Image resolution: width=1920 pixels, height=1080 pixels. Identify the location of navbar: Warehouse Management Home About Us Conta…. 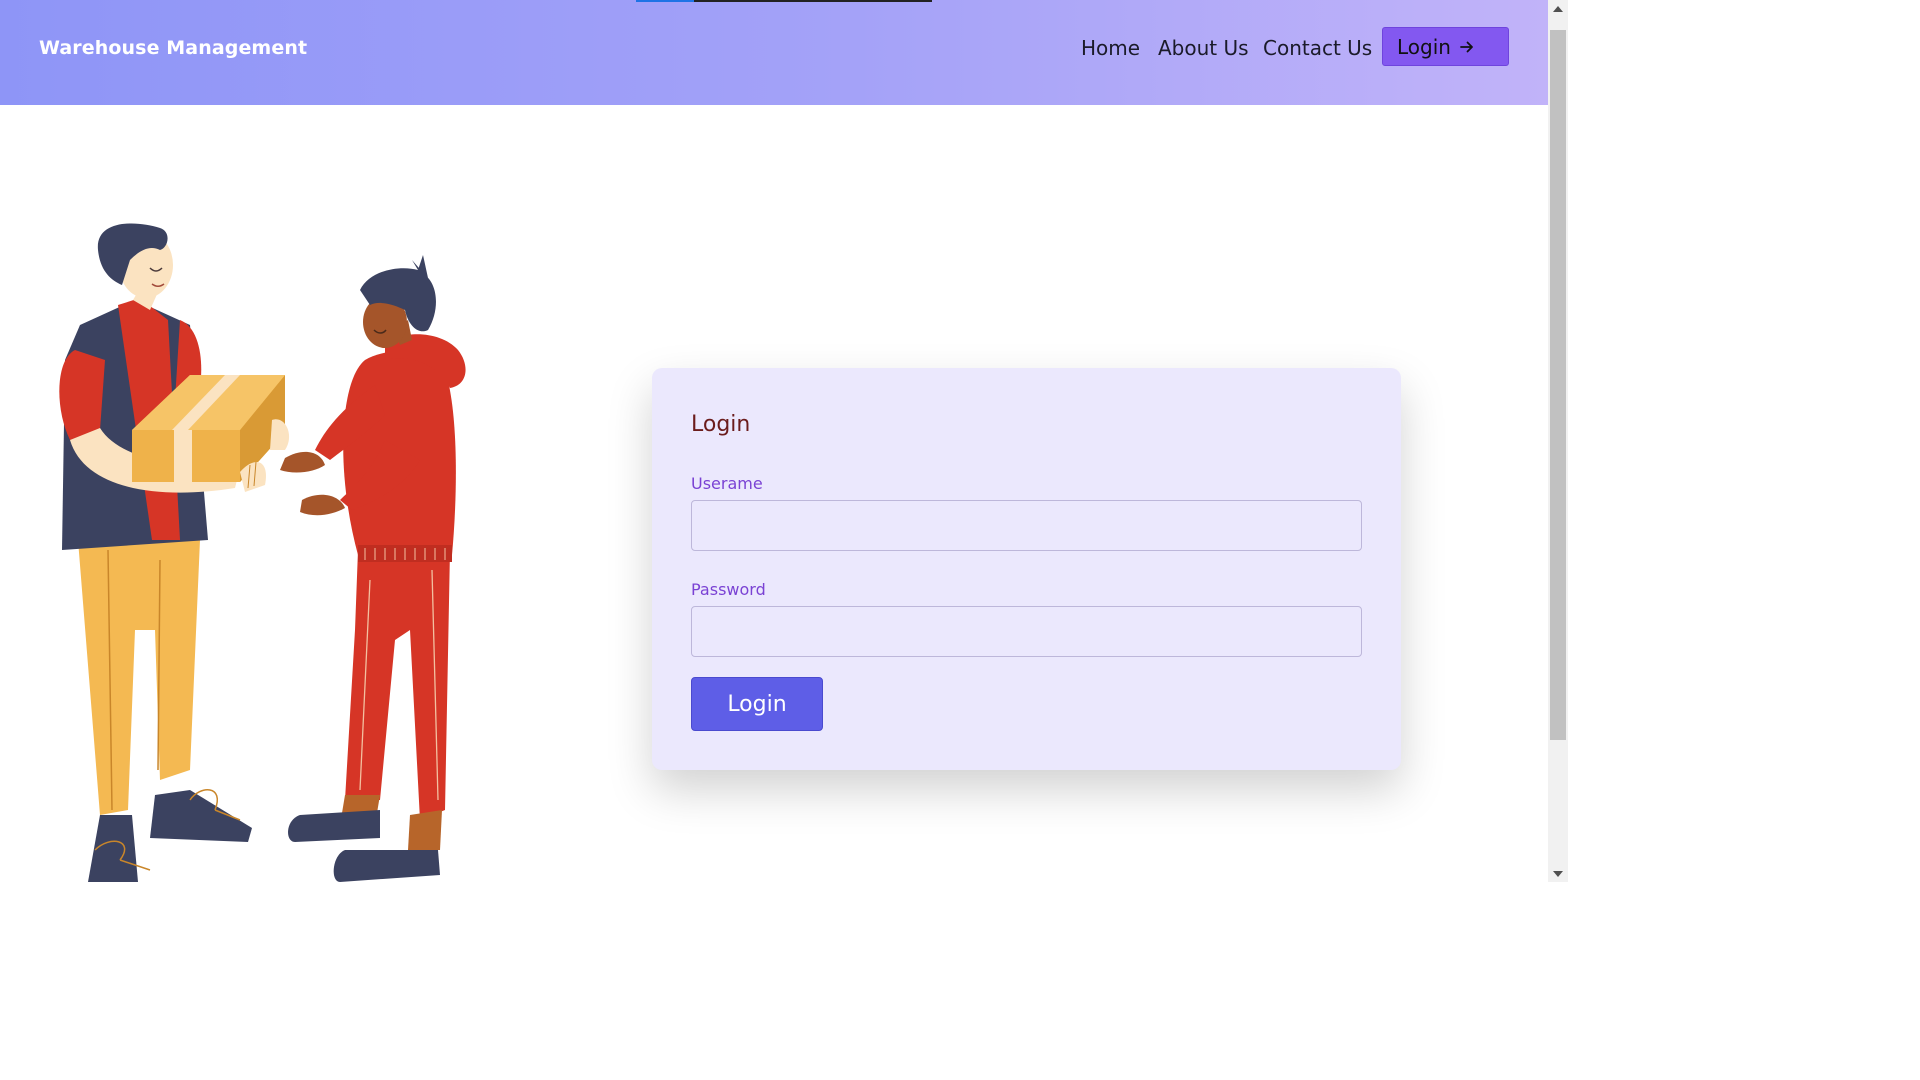
(774, 52).